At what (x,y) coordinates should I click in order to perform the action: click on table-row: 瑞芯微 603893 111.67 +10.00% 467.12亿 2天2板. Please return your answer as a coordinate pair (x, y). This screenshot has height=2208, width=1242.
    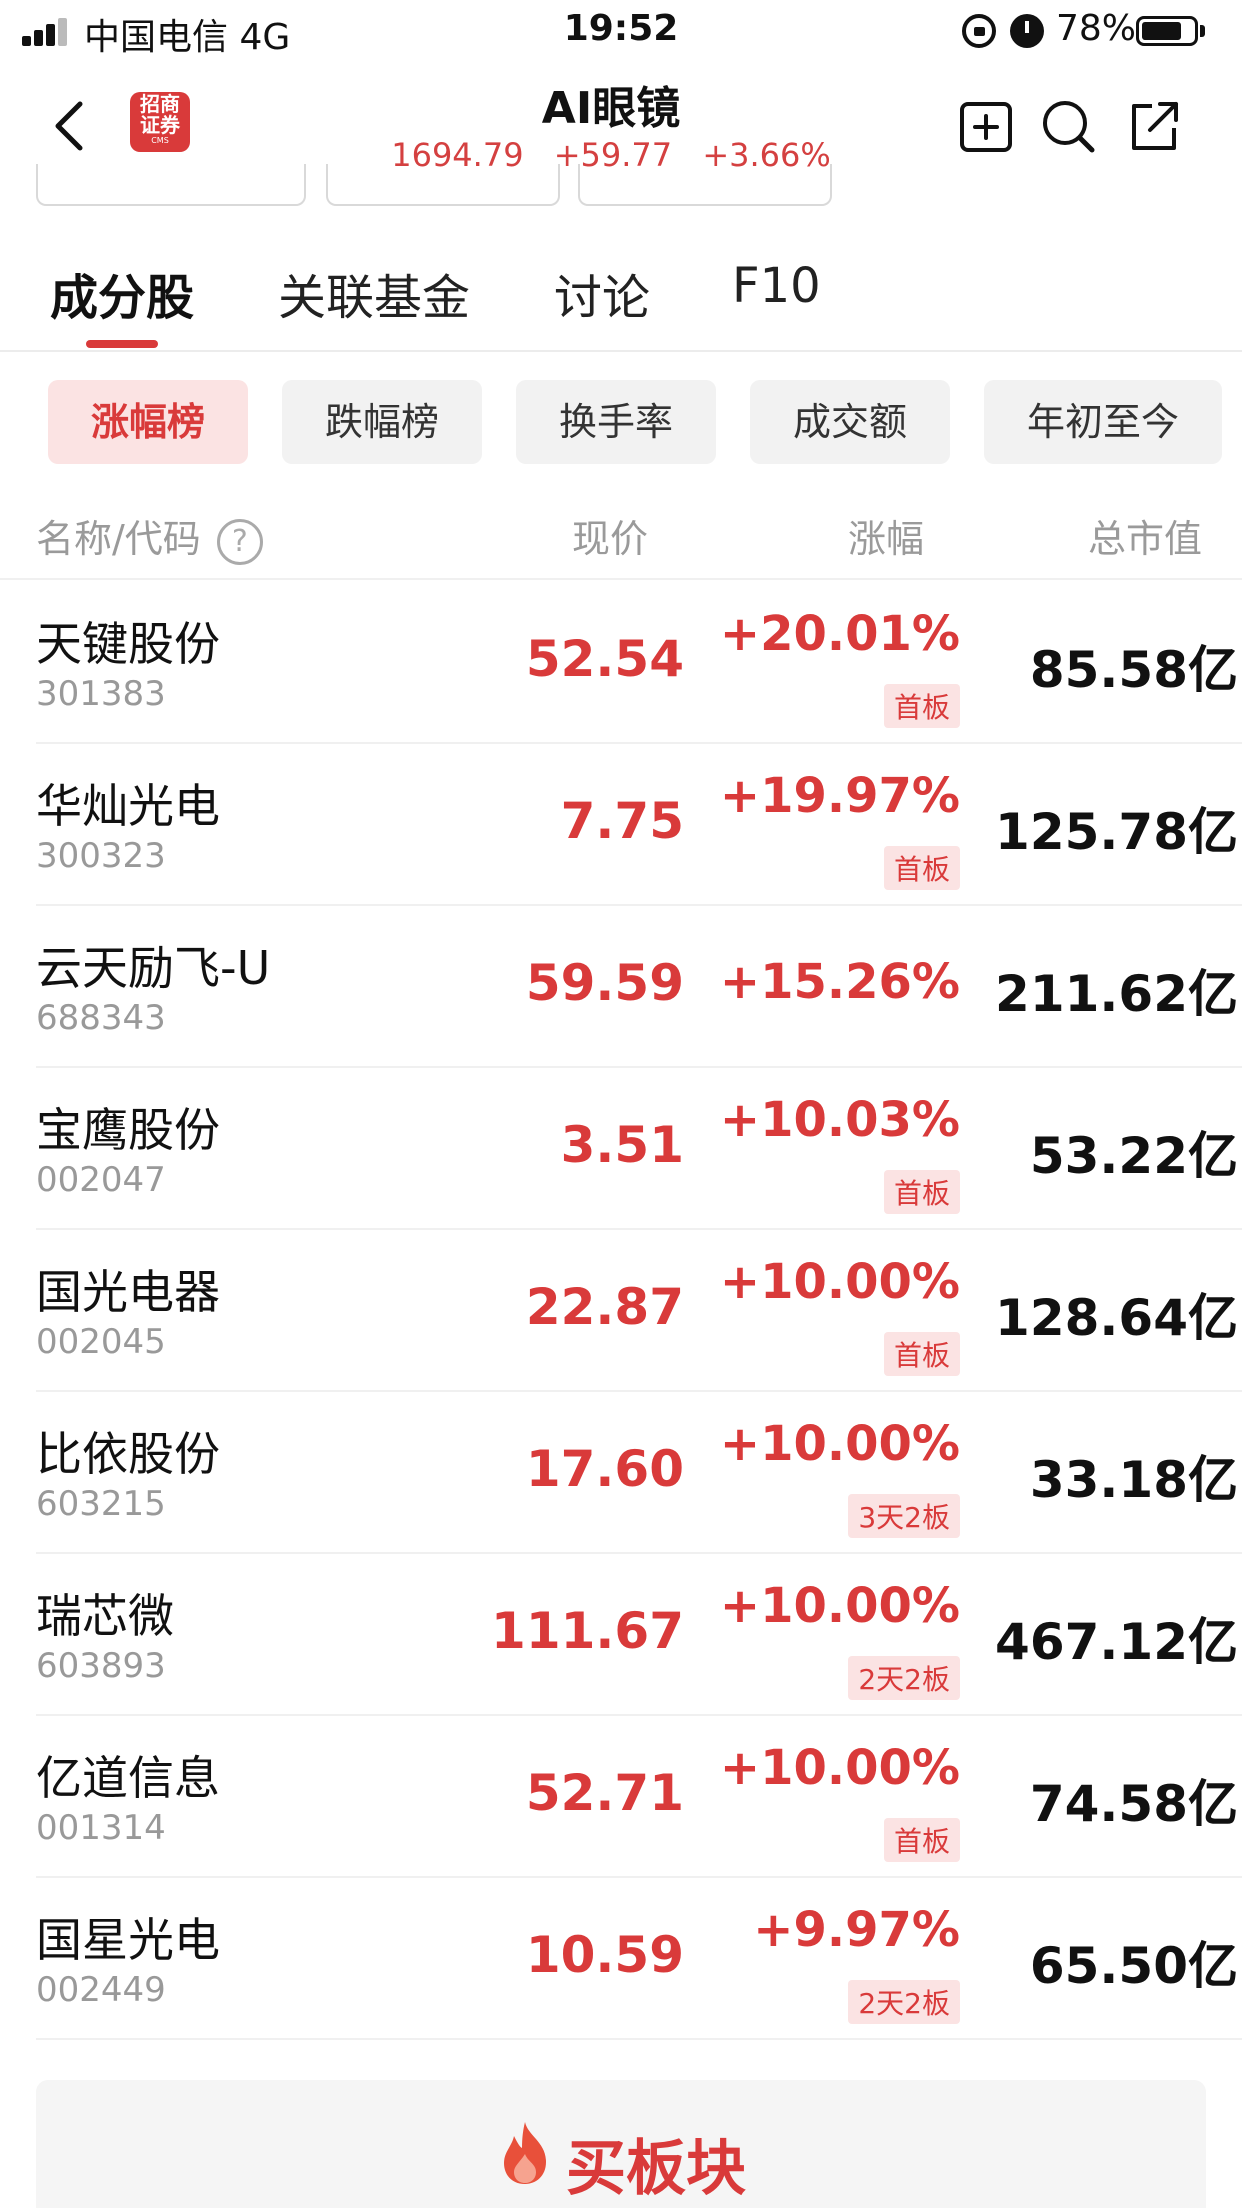
    Looking at the image, I should click on (639, 1635).